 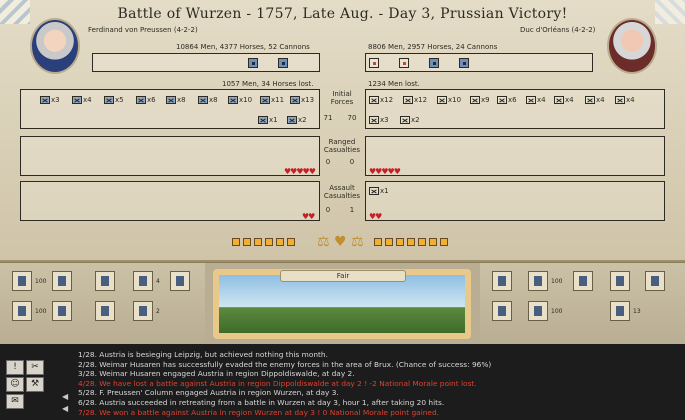 What do you see at coordinates (342, 98) in the screenshot?
I see `initial-forces-label: Initial Forces` at bounding box center [342, 98].